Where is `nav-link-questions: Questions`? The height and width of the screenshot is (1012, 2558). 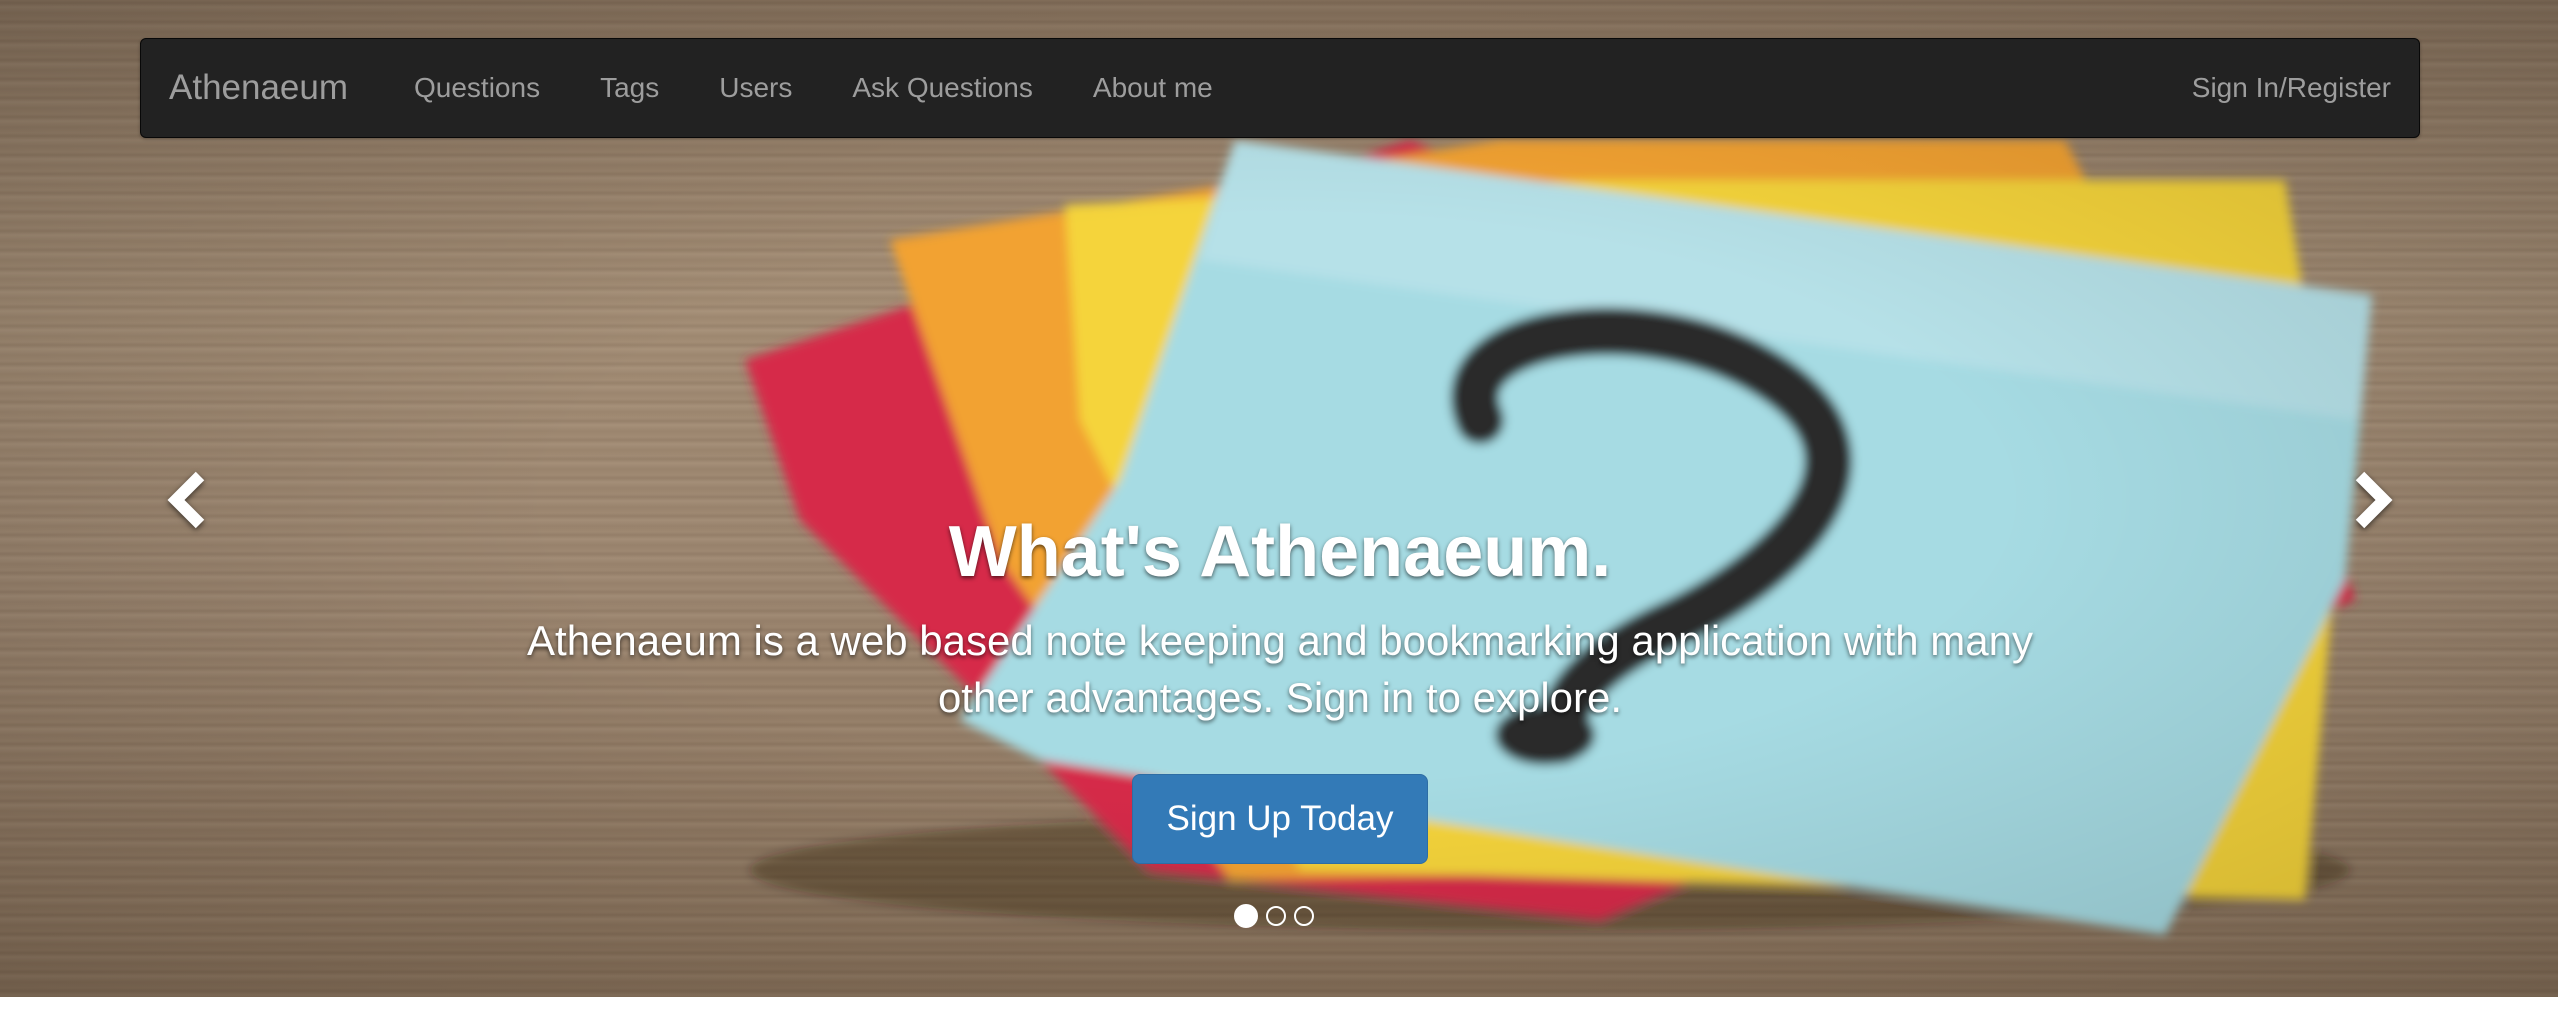 nav-link-questions: Questions is located at coordinates (492, 88).